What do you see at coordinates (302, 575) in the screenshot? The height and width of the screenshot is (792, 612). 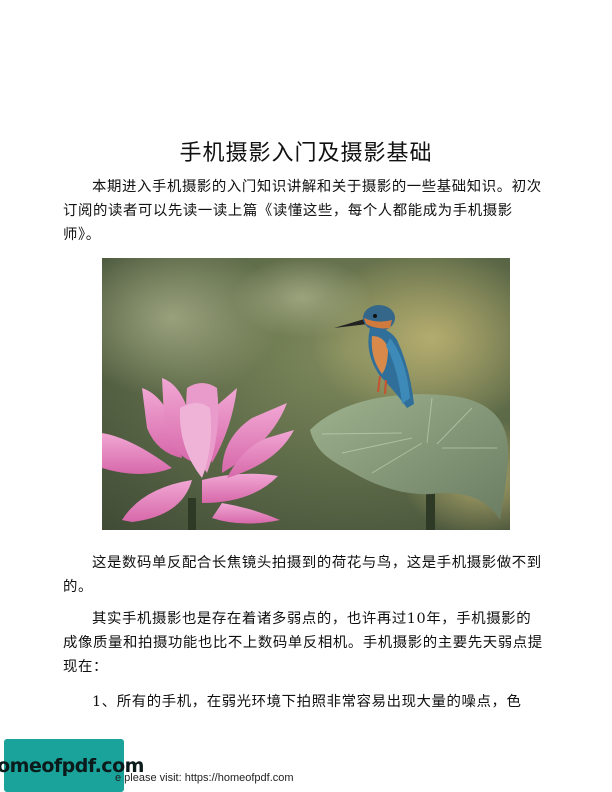 I see `photo-caption-paragraph: 这是数码单反配合长焦镜头拍摄到的荷花与鸟，这是手机摄影做不到的。` at bounding box center [302, 575].